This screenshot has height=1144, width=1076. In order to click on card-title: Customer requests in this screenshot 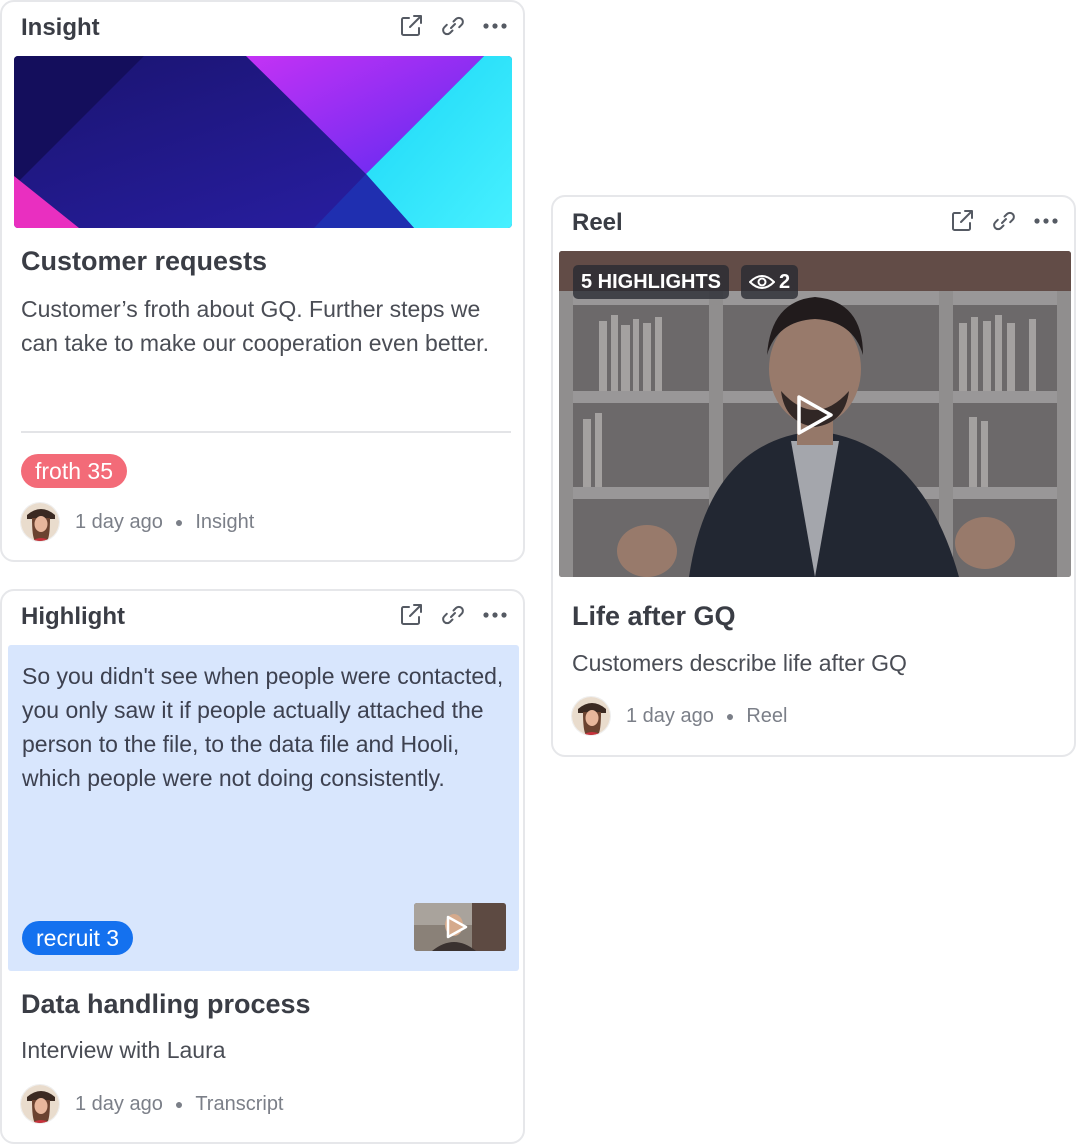, I will do `click(144, 261)`.